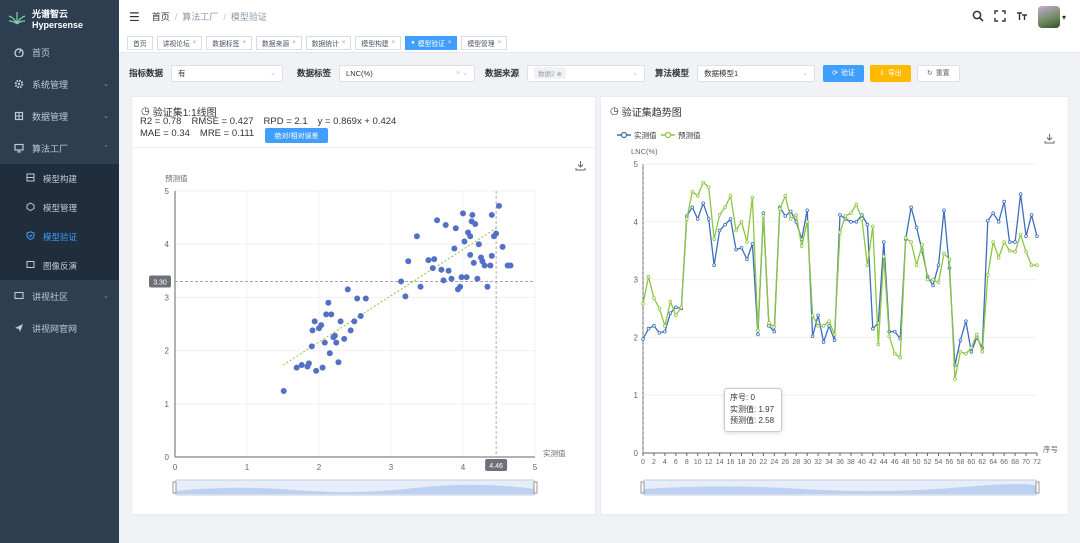  What do you see at coordinates (1000, 17) in the screenshot?
I see `fullscreen-icon` at bounding box center [1000, 17].